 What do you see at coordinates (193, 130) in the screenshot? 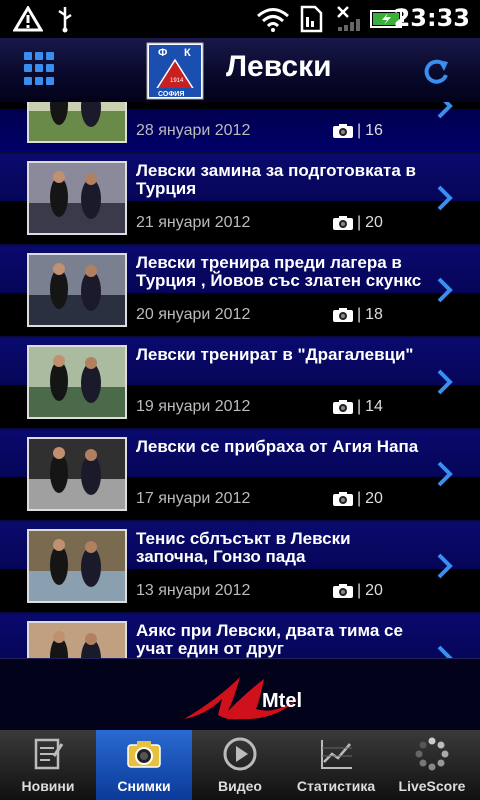
I see `item-date: 28 януари 2012` at bounding box center [193, 130].